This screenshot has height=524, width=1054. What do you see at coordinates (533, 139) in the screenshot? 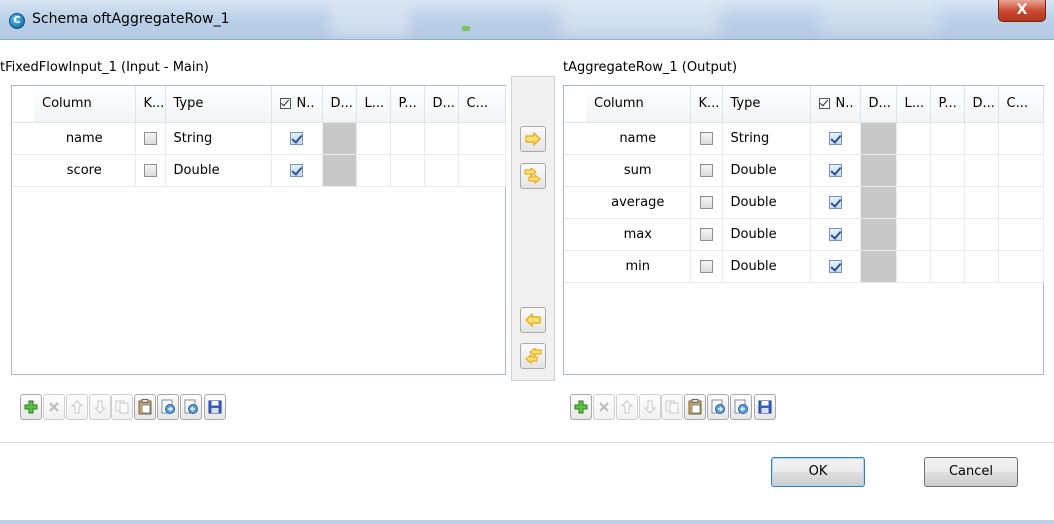
I see `copy-selected-to-output-button` at bounding box center [533, 139].